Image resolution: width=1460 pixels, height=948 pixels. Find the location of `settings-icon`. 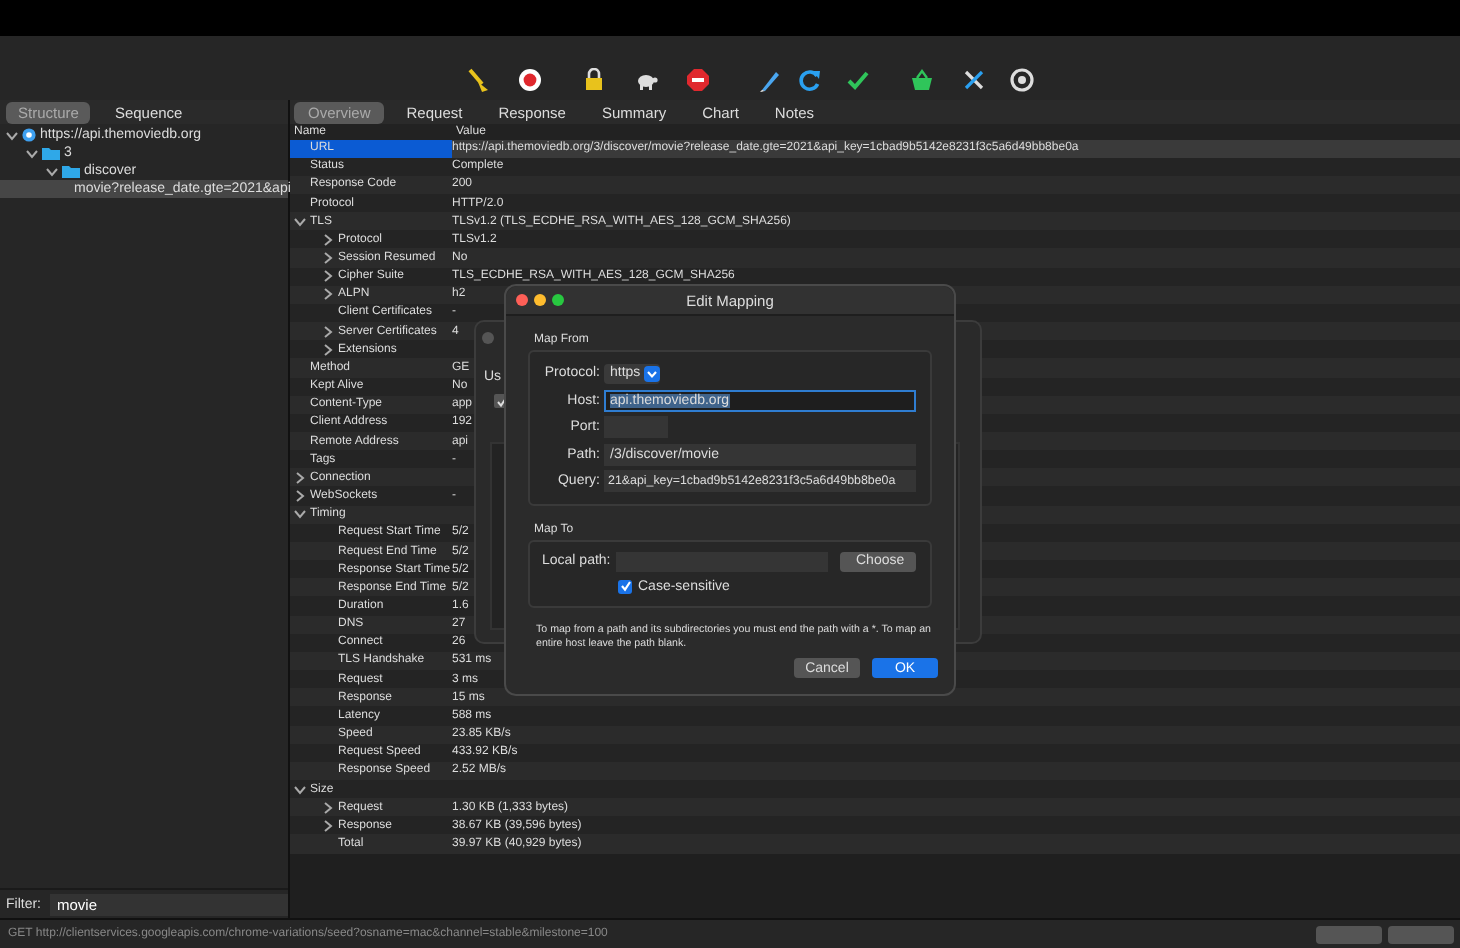

settings-icon is located at coordinates (1022, 80).